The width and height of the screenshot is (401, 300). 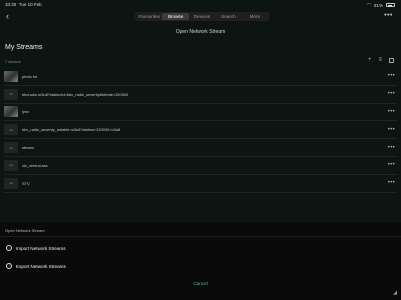 I want to click on list-item: n/a stream •••, so click(x=200, y=148).